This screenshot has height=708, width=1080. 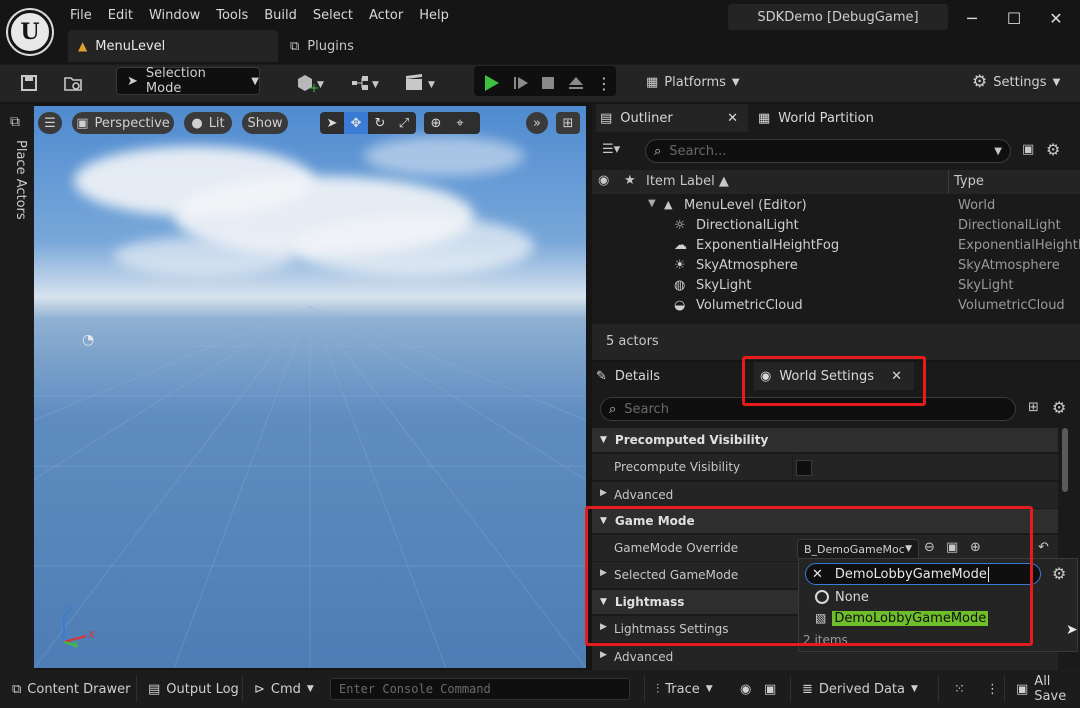 What do you see at coordinates (491, 83) in the screenshot?
I see `play-icon` at bounding box center [491, 83].